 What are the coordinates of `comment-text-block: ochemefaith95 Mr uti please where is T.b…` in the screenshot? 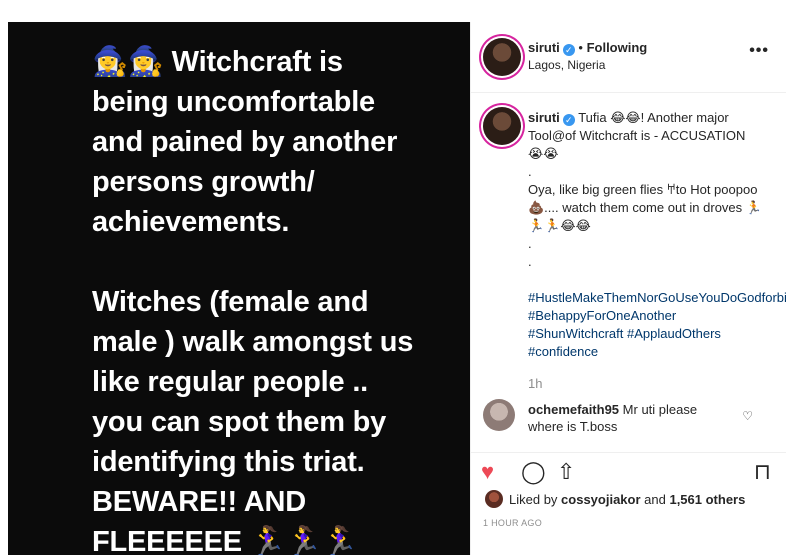 It's located at (628, 418).